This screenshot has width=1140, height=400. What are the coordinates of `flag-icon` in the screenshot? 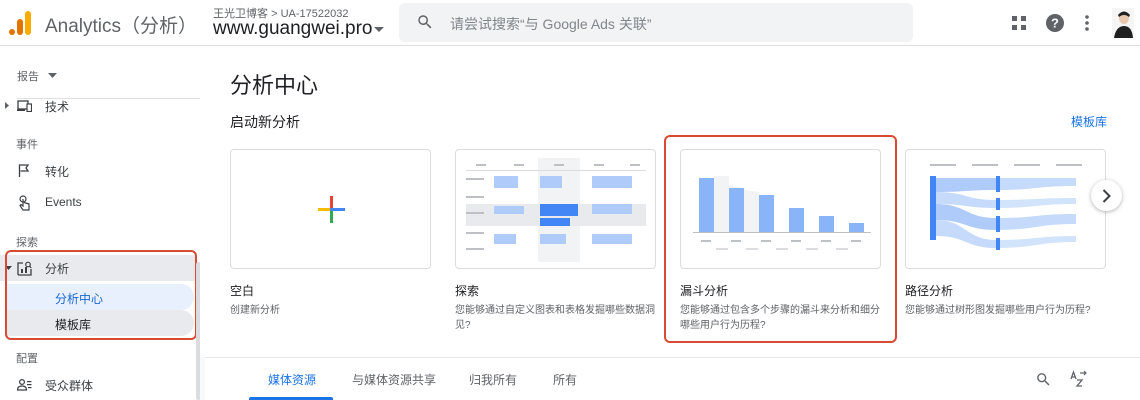 It's located at (24, 171).